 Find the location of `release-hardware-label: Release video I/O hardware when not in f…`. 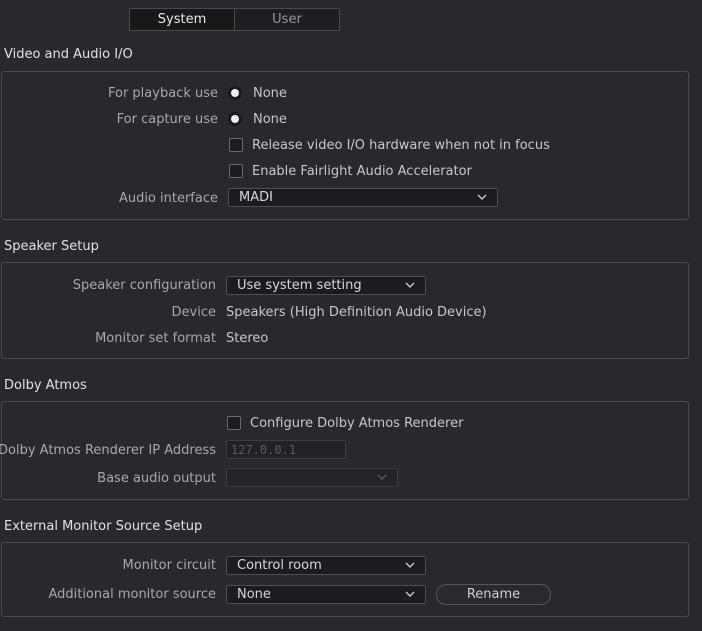

release-hardware-label: Release video I/O hardware when not in f… is located at coordinates (401, 145).